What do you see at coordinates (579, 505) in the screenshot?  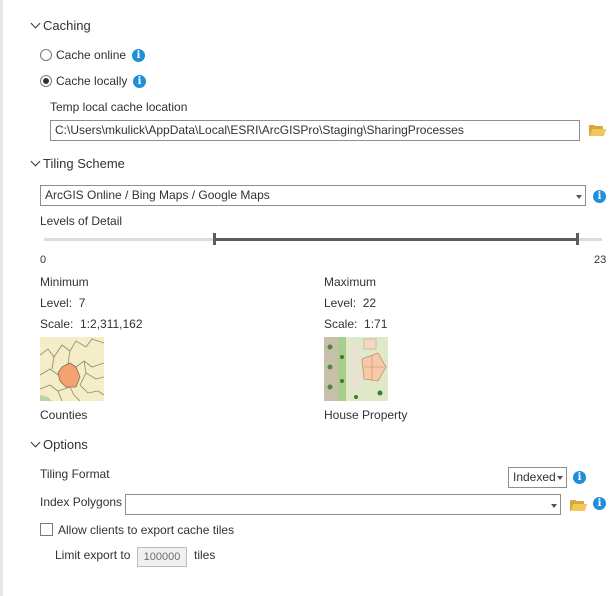 I see `index-polygons-browse-folder-icon` at bounding box center [579, 505].